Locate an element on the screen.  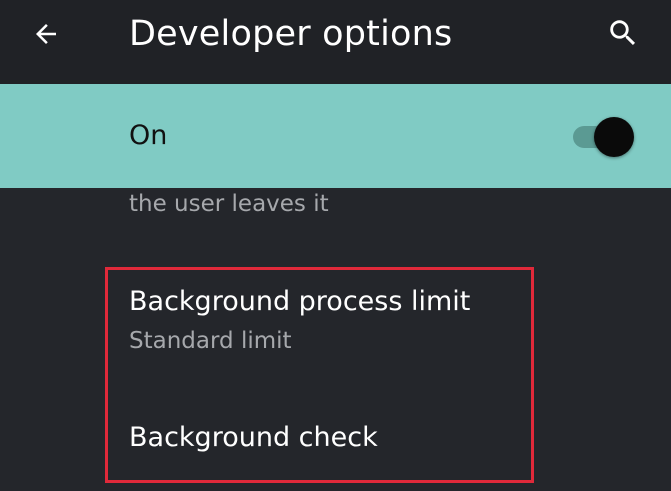
pref-title: Background check is located at coordinates (253, 437).